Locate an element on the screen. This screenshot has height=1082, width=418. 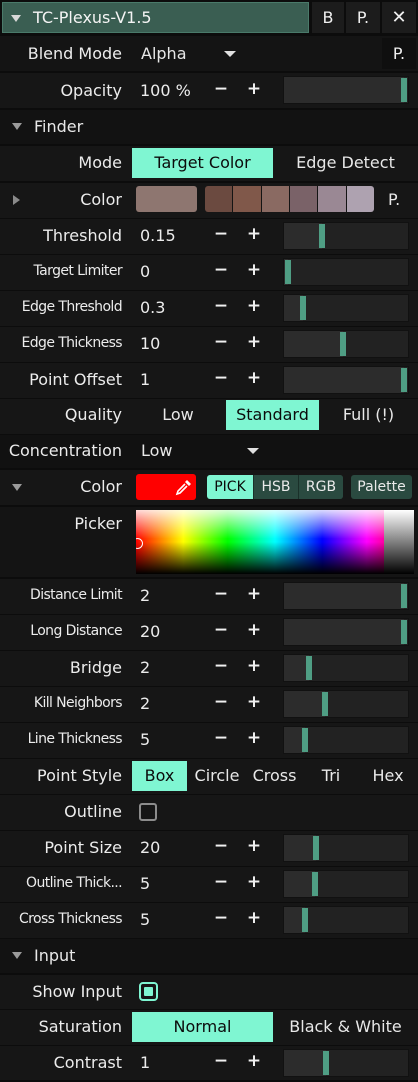
distance-limit-slider is located at coordinates (346, 596).